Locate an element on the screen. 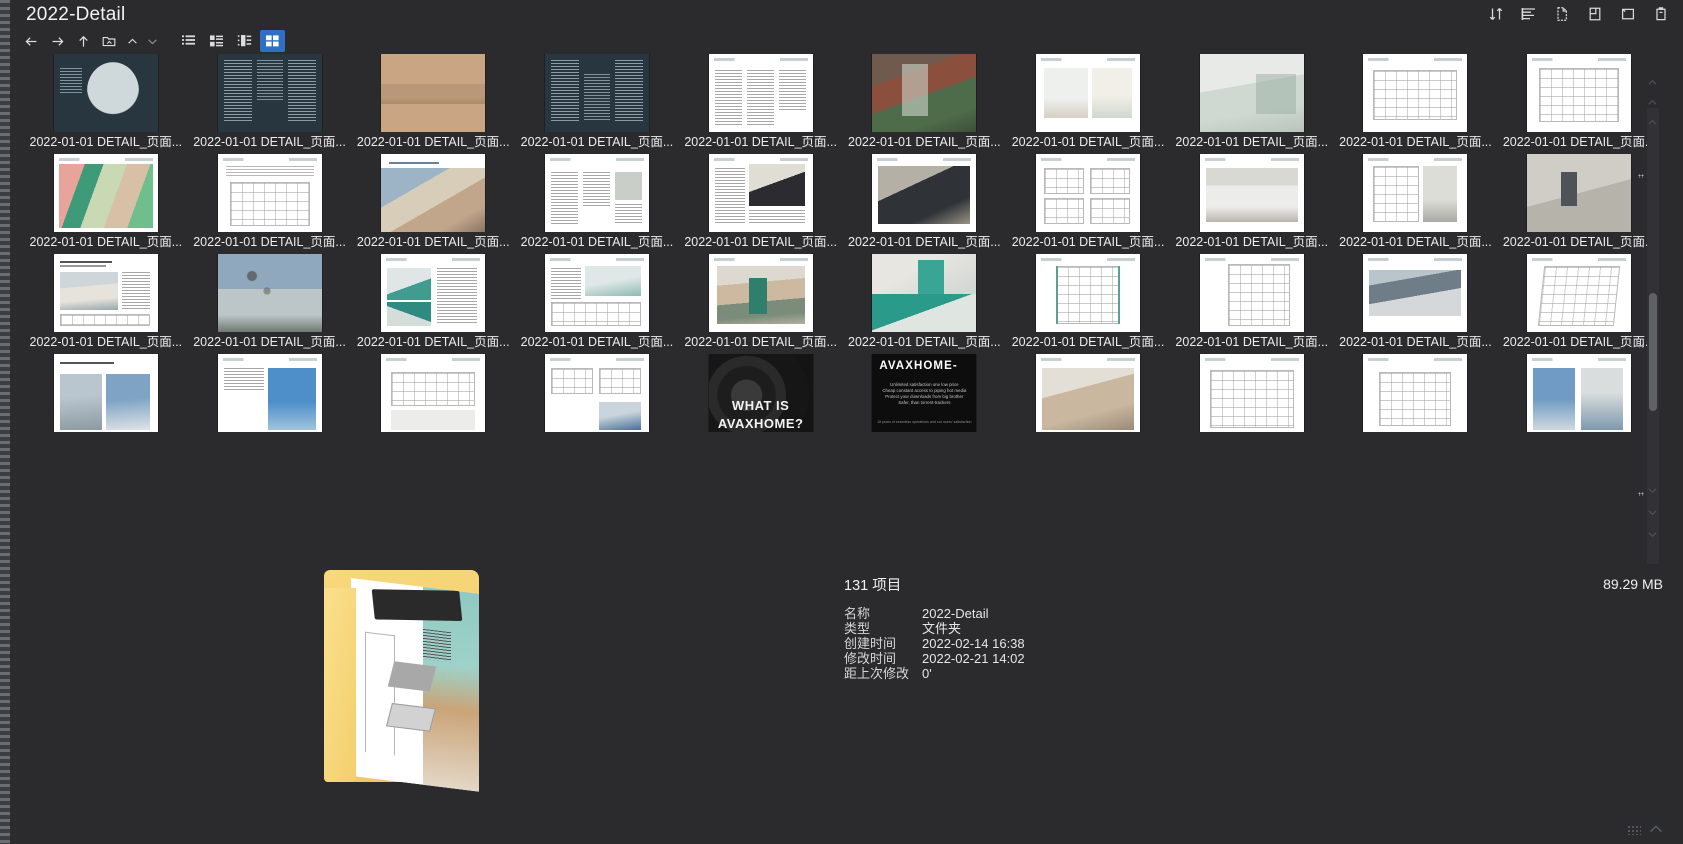 The width and height of the screenshot is (1683, 844). sort-icon is located at coordinates (1496, 14).